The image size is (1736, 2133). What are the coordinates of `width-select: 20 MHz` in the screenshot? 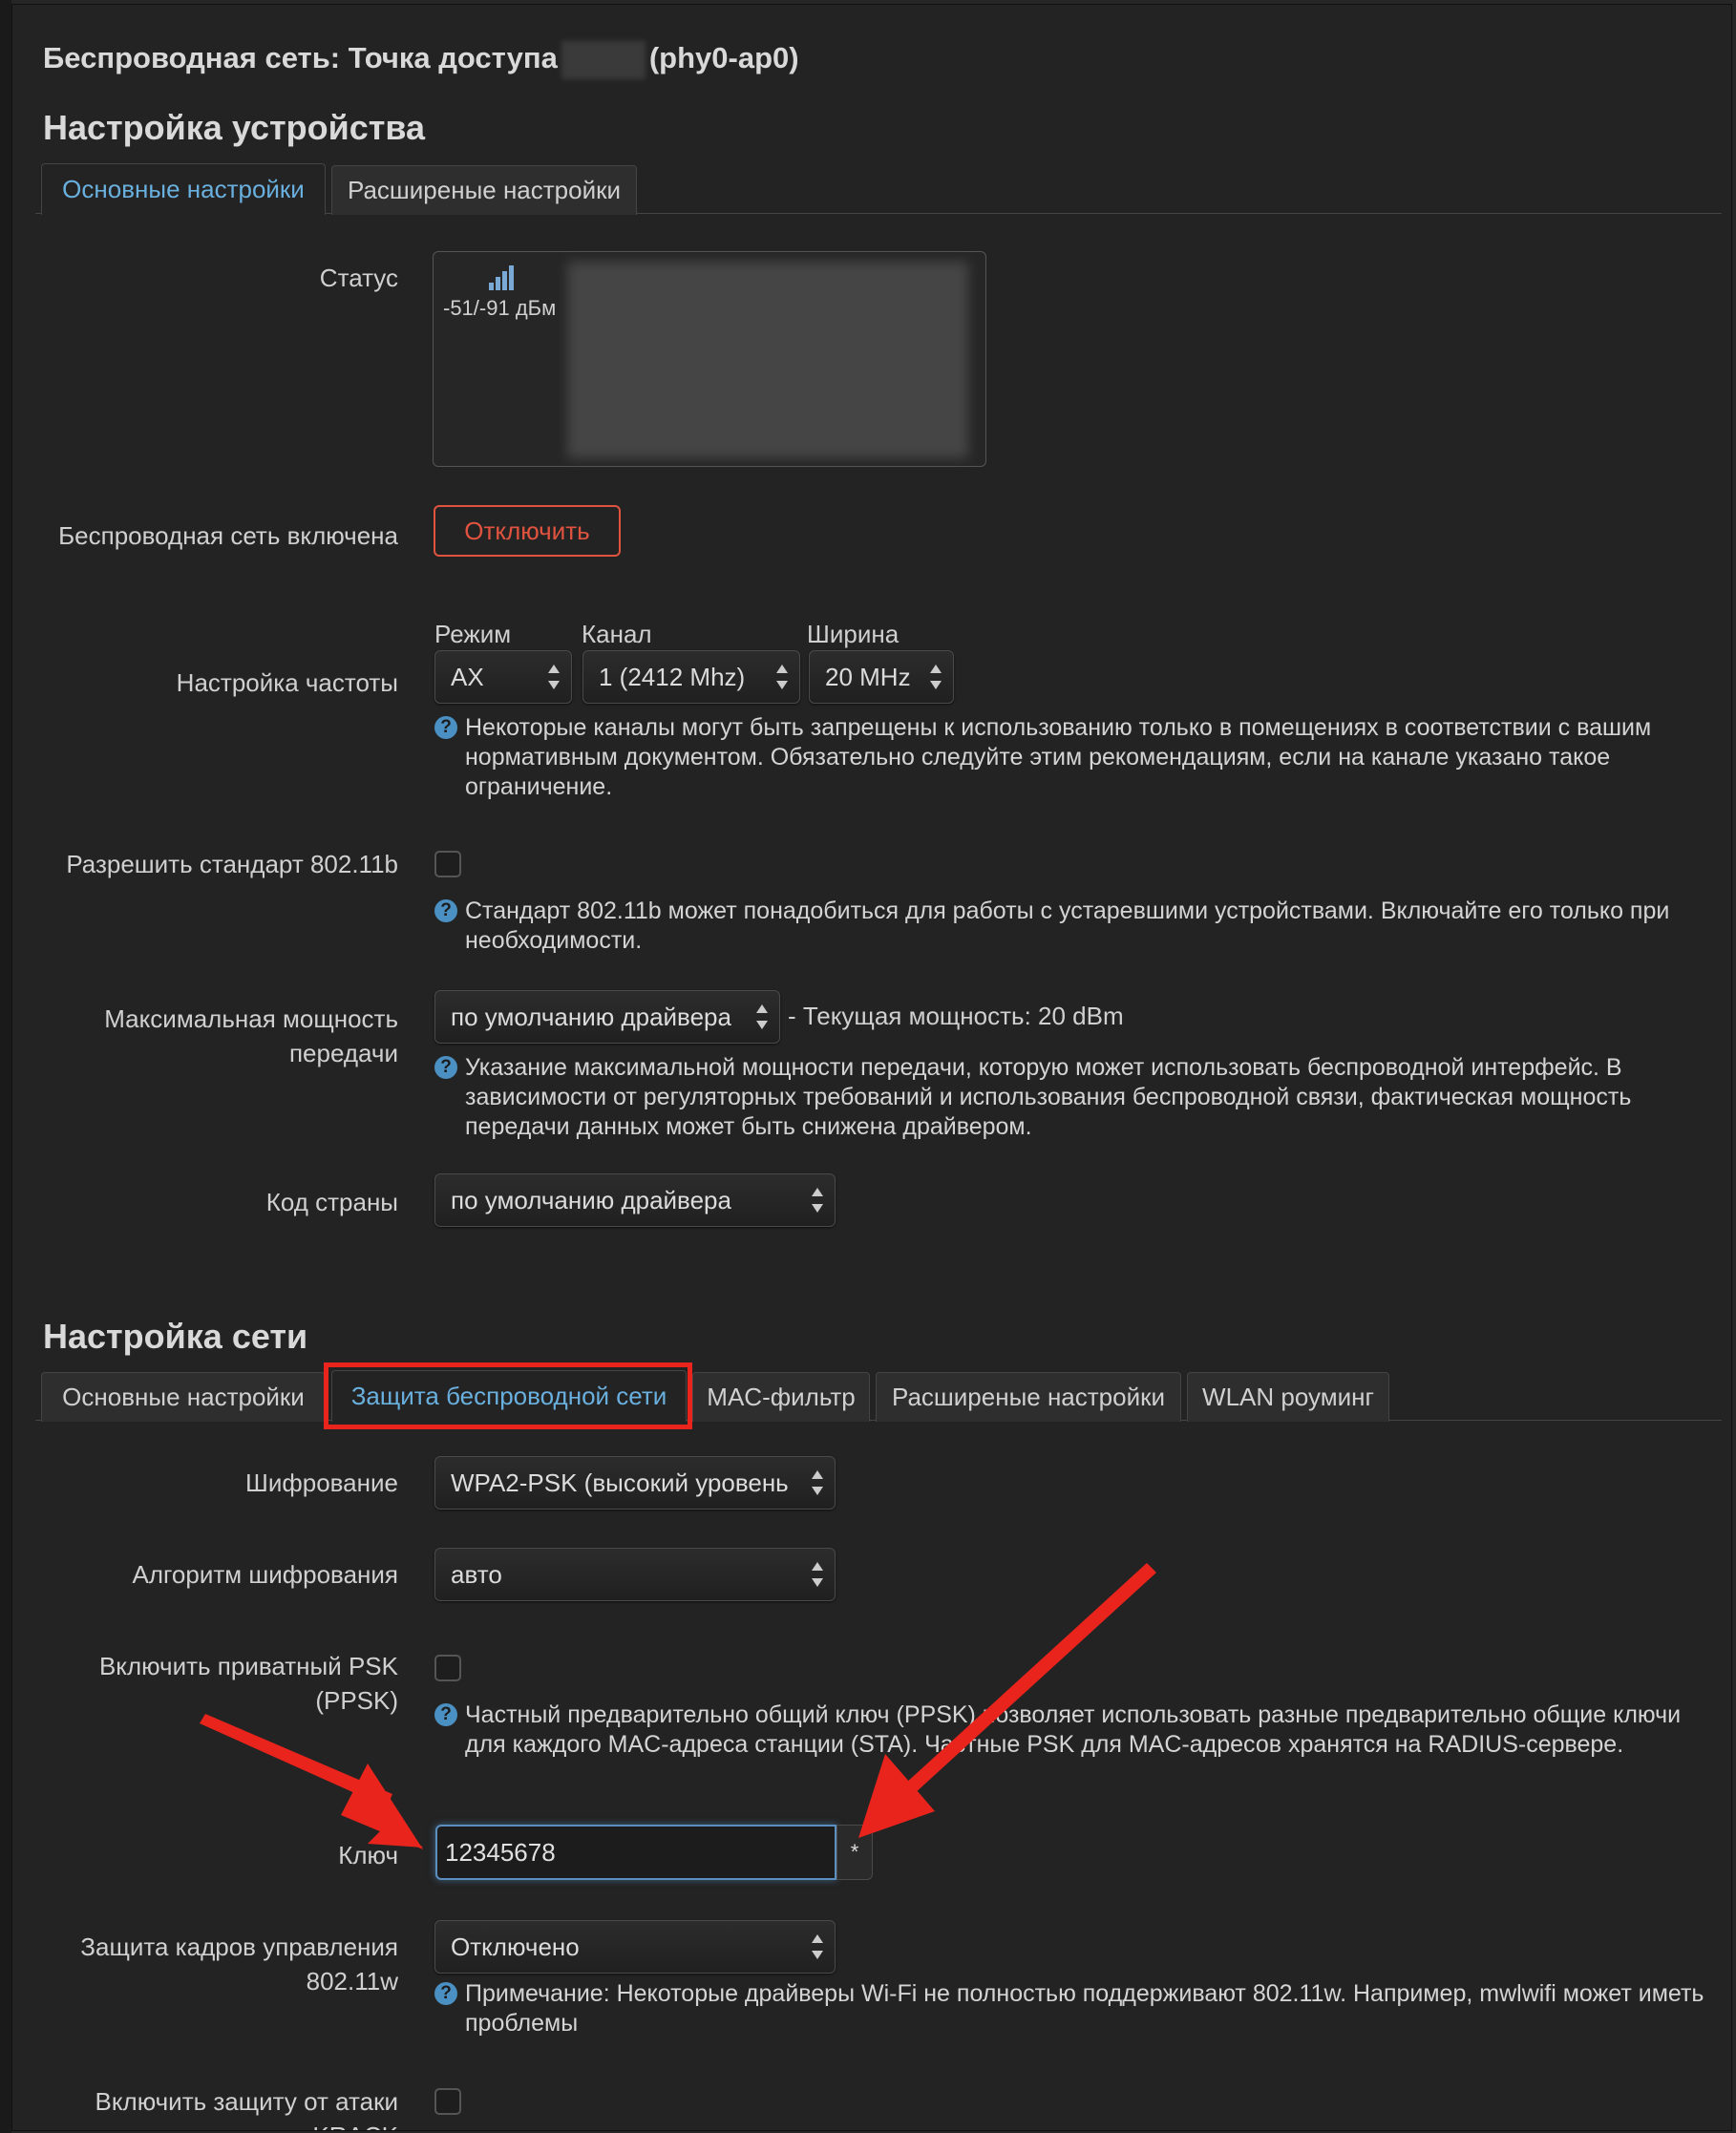 It's located at (881, 677).